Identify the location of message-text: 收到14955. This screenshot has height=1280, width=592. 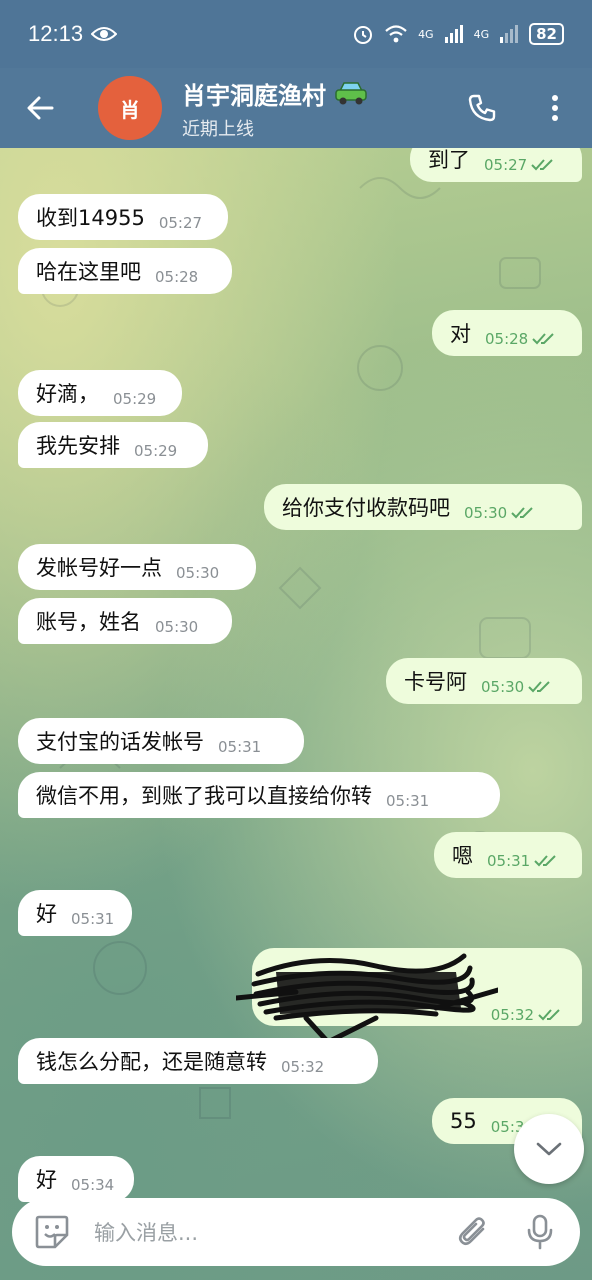
(90, 218).